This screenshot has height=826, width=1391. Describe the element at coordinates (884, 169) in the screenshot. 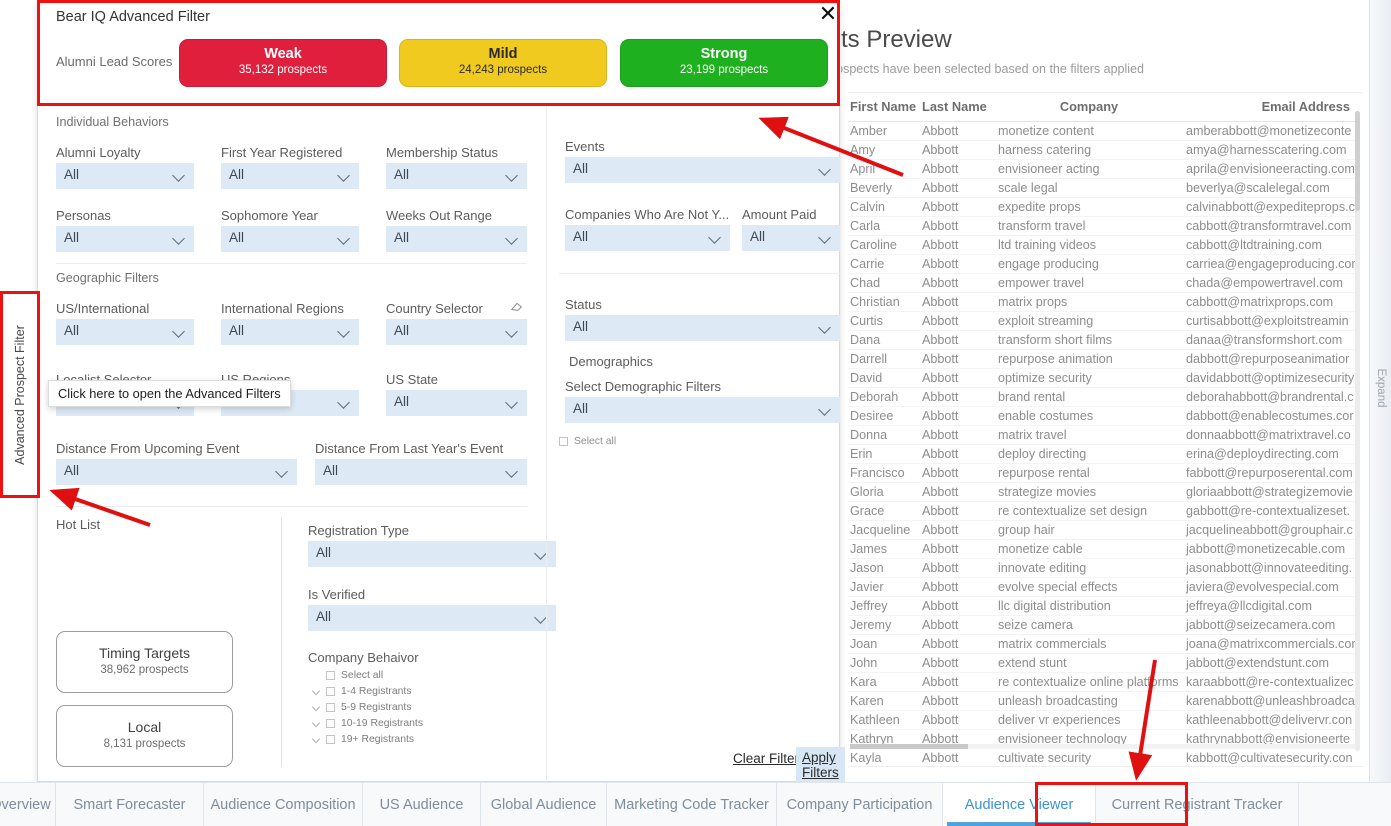

I see `cell-first-name: April` at that location.